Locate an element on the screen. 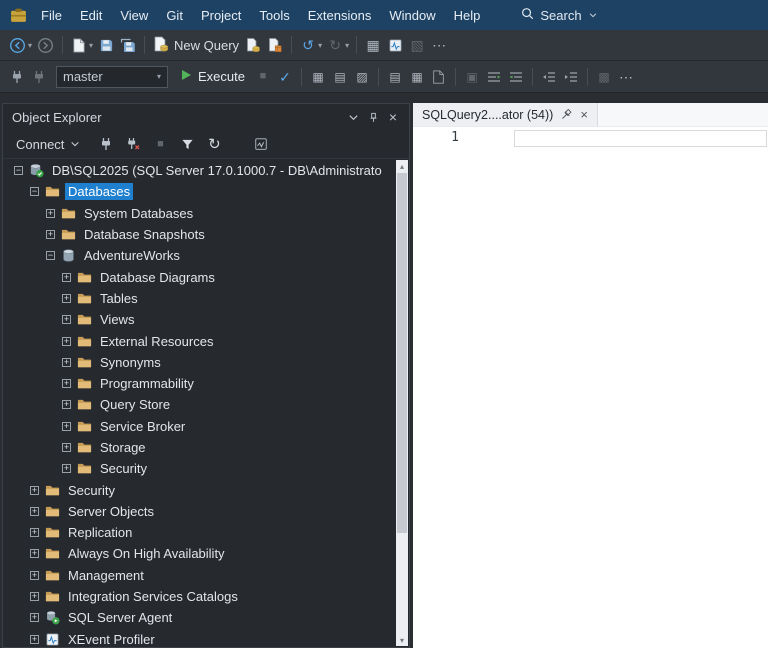  query-options-button: ▩ is located at coordinates (604, 77).